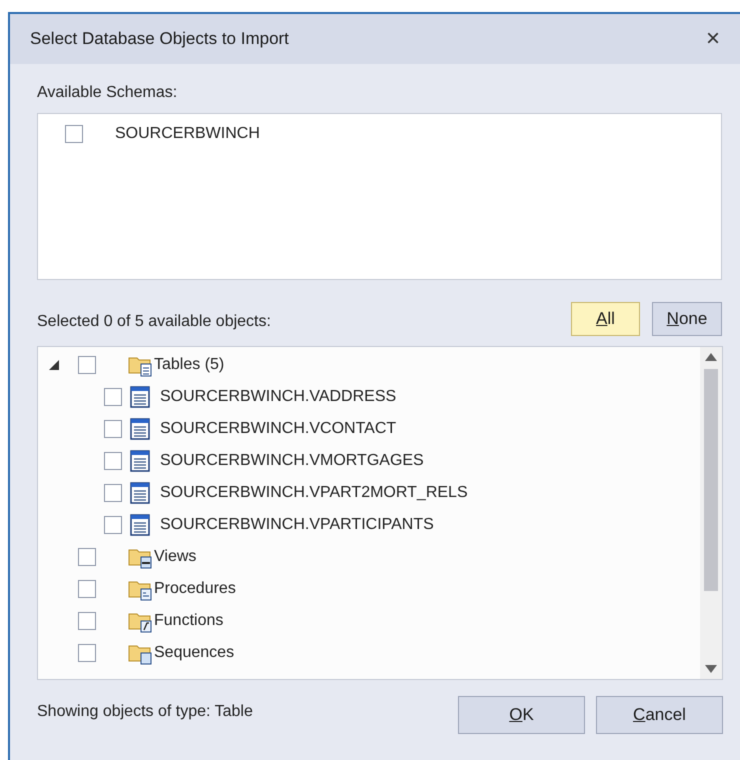 This screenshot has height=760, width=740. I want to click on tree-item: SOURCERBWINCH.VPARTICIPANTS, so click(297, 525).